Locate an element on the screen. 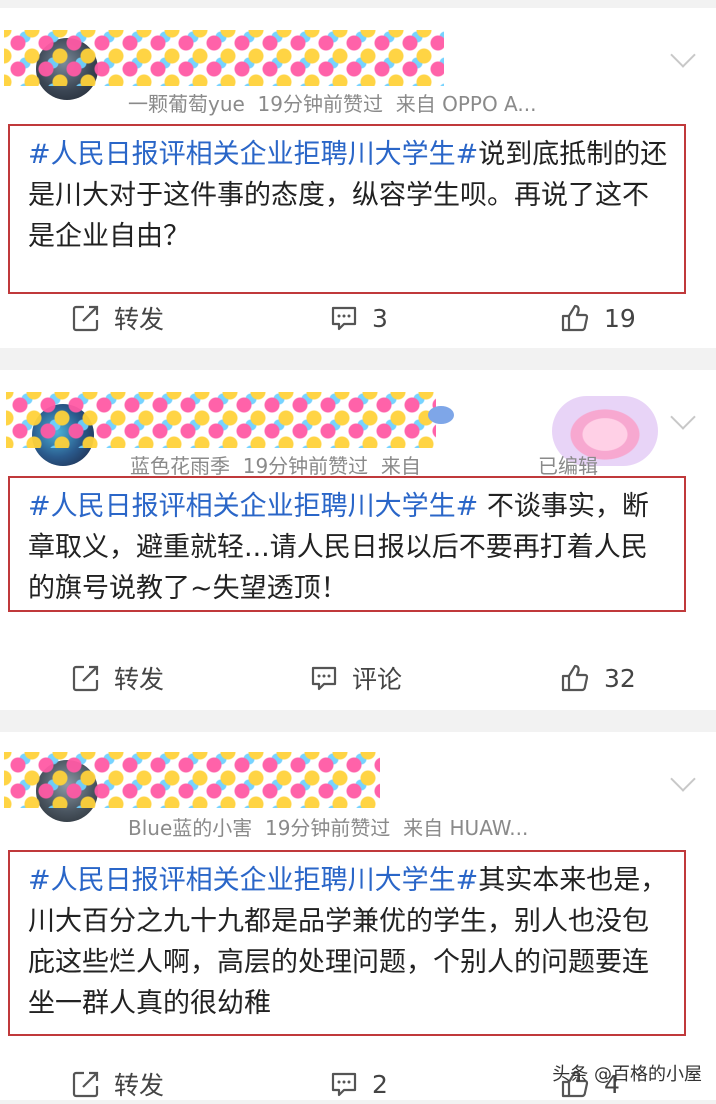  device-source: 来自 is located at coordinates (400, 466).